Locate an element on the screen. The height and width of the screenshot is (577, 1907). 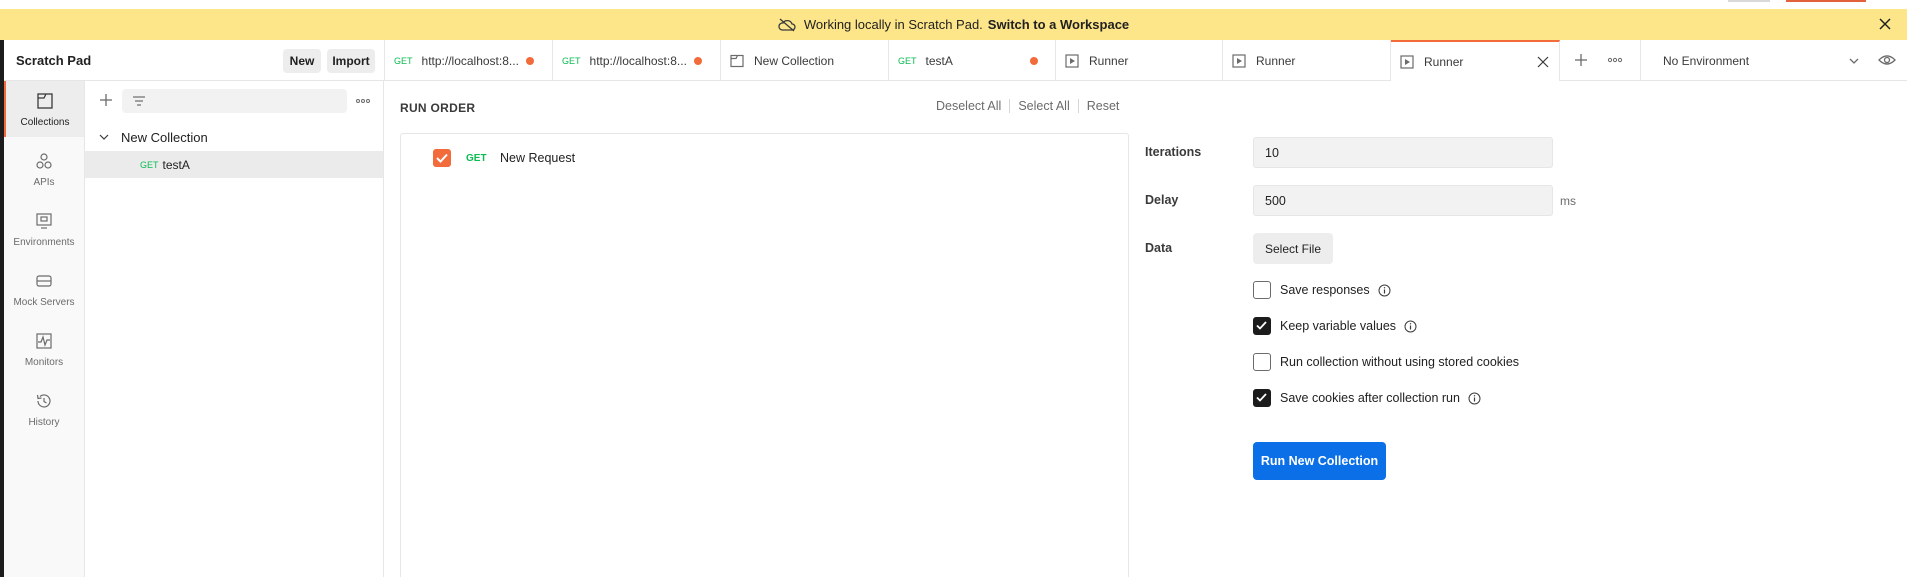
filter-icon is located at coordinates (139, 101).